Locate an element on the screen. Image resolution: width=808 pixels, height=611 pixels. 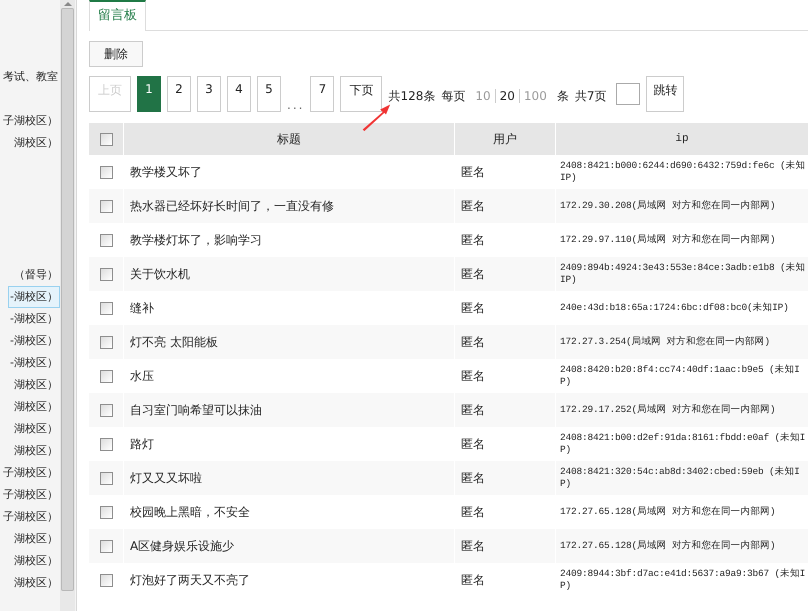
page-count: 共7页 is located at coordinates (590, 96).